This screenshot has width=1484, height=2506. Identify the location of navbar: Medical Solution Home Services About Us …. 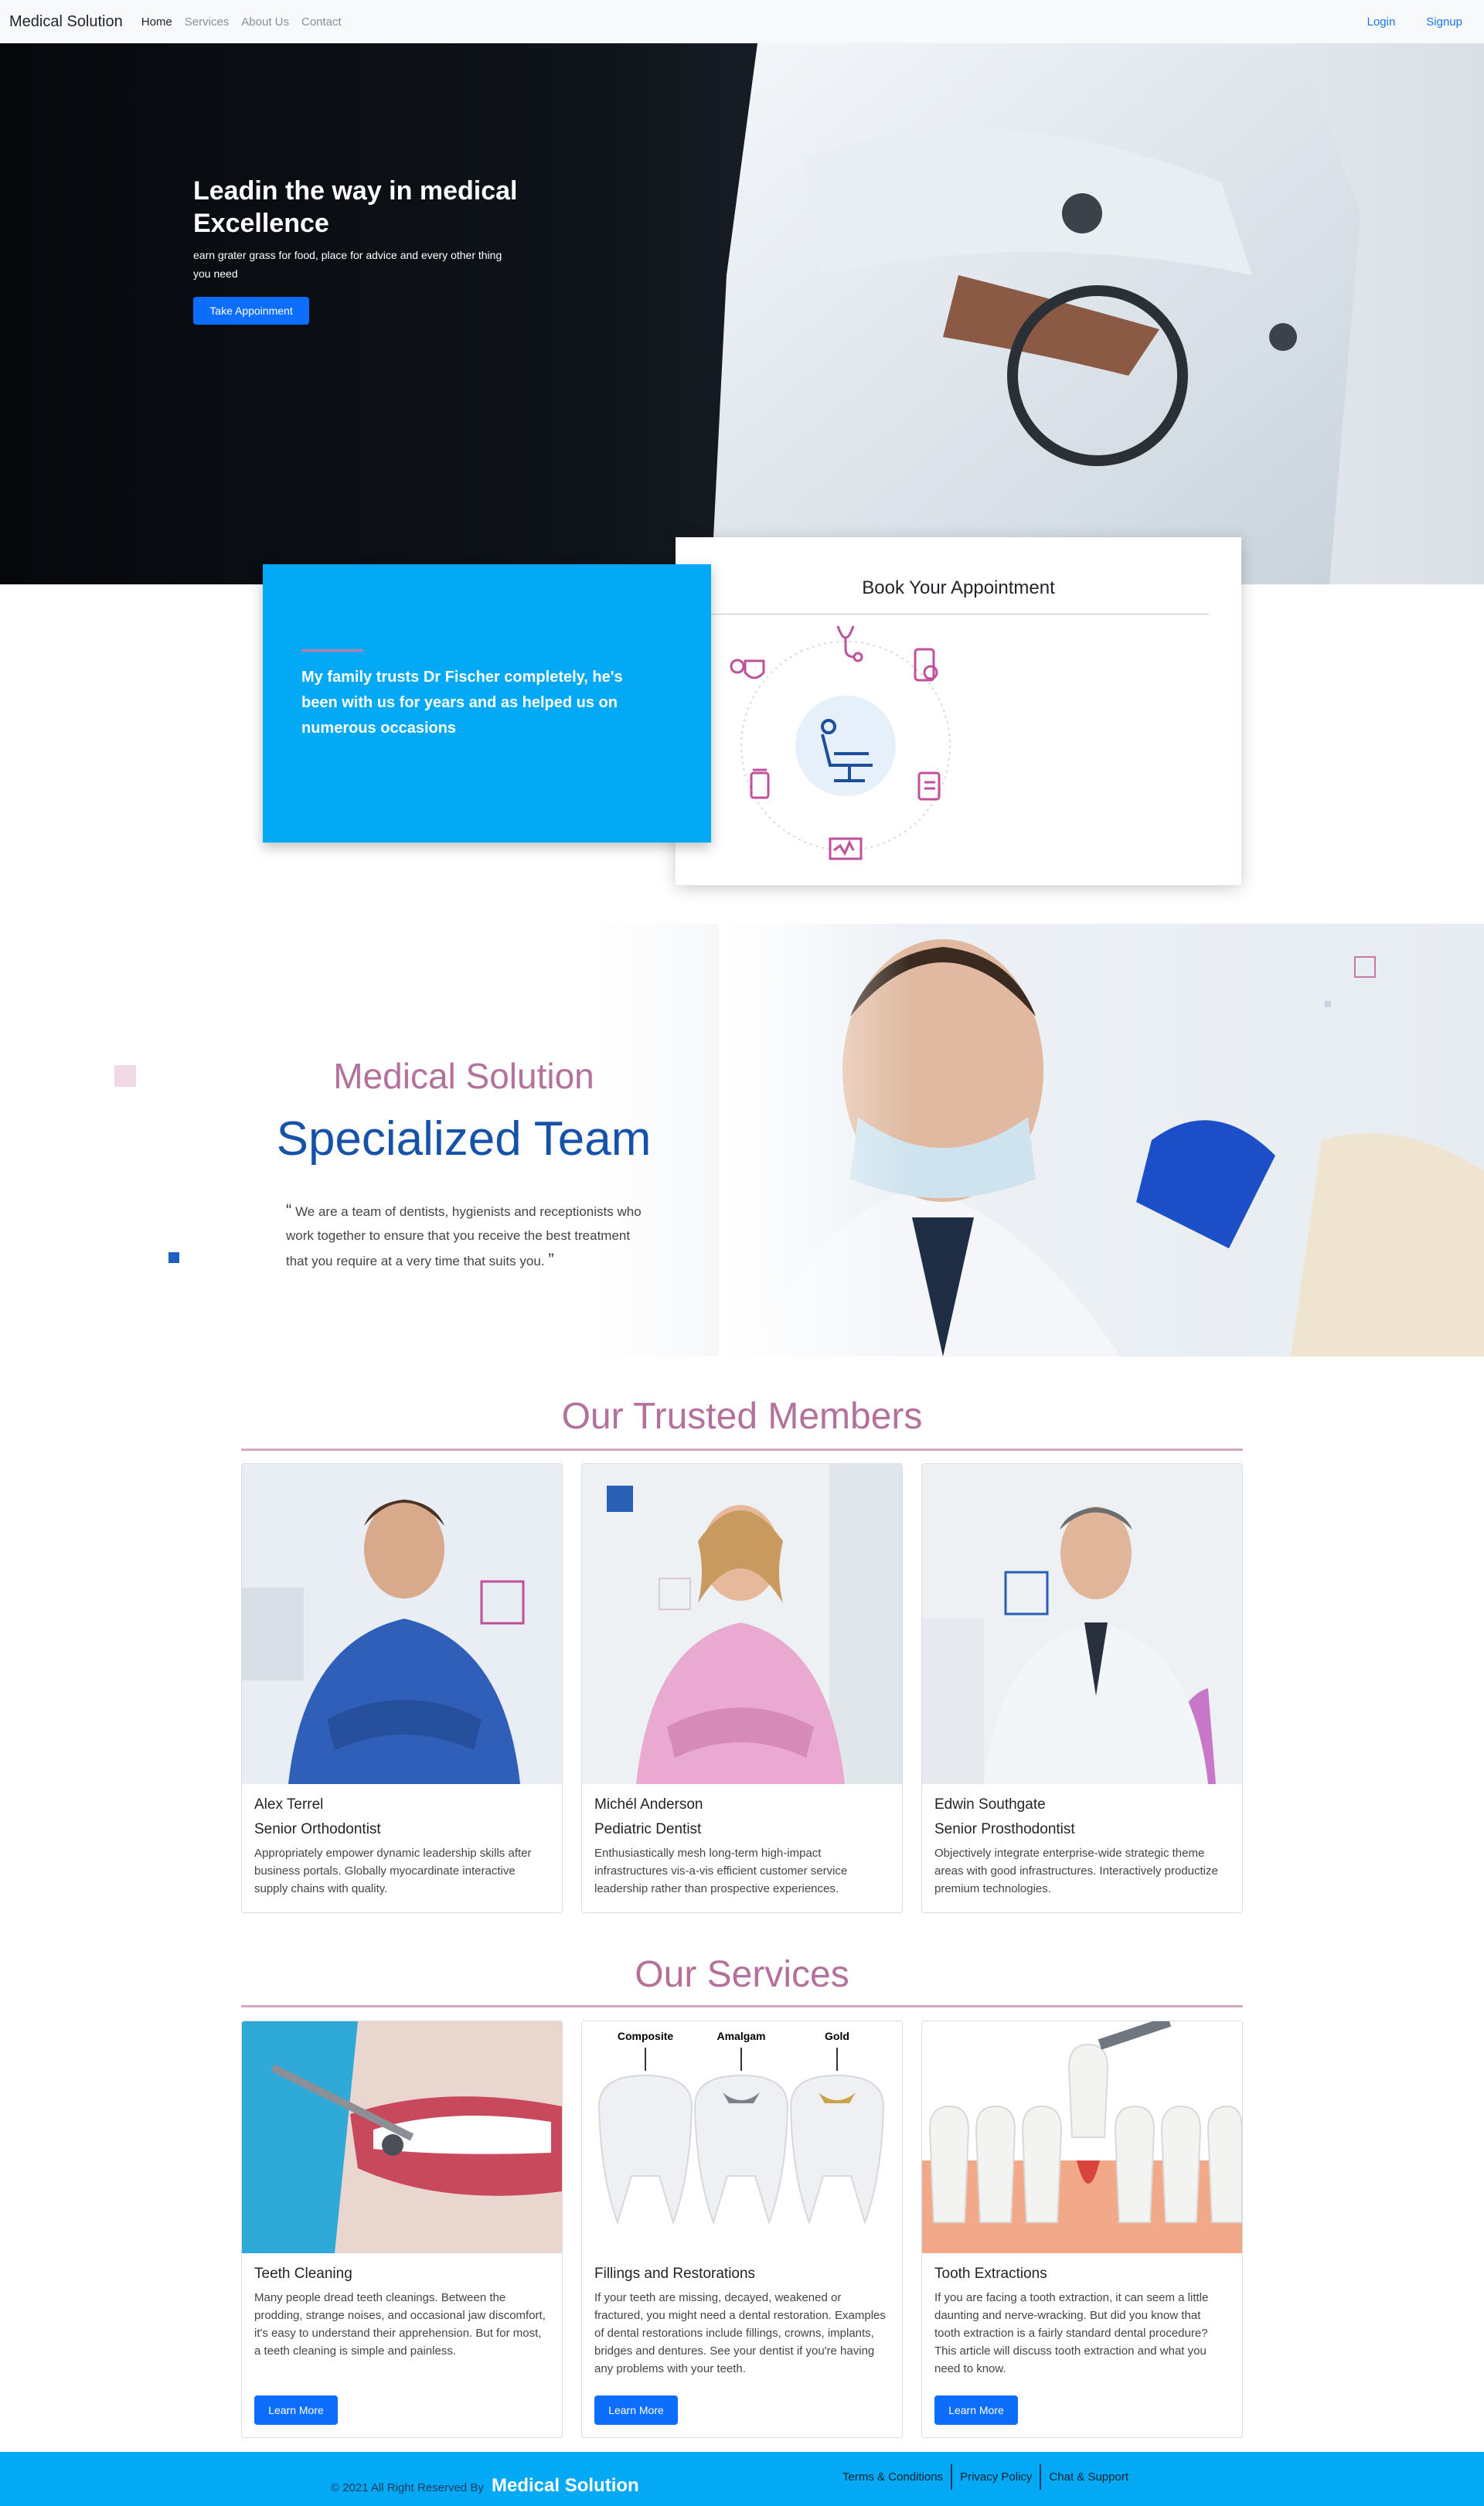
(742, 21).